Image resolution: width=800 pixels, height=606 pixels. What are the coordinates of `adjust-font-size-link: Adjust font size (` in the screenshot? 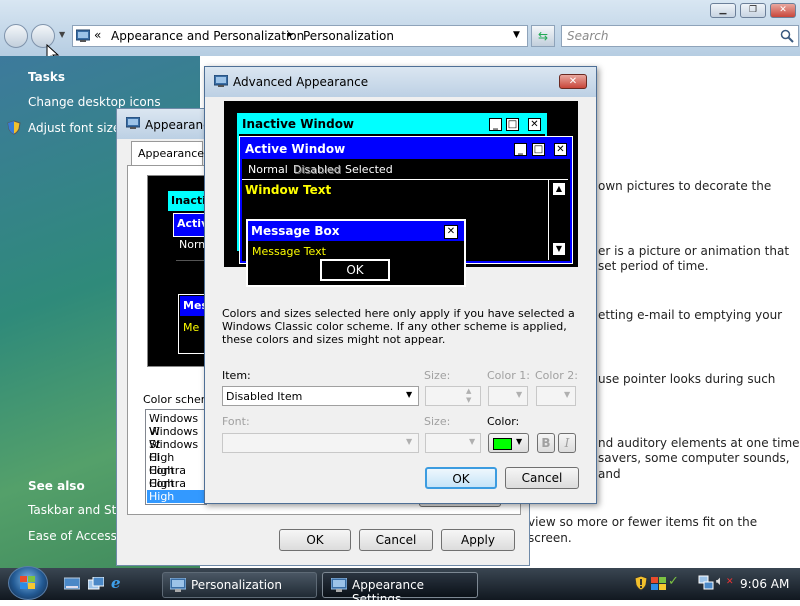 It's located at (78, 128).